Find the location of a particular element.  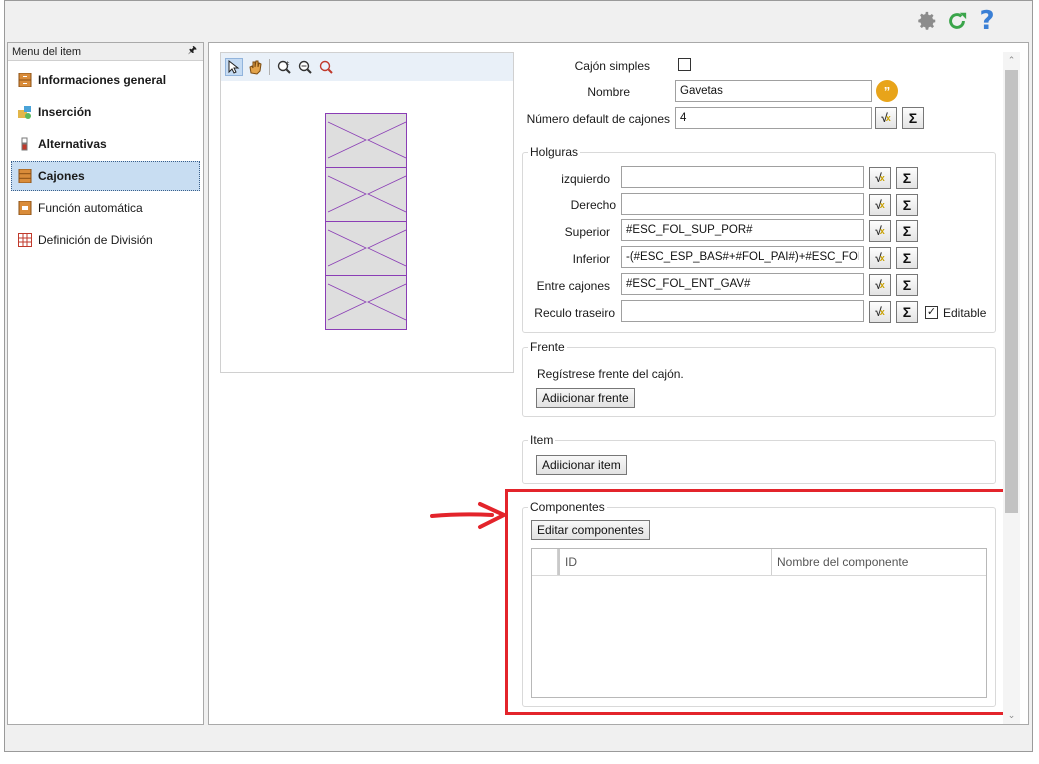

annotation-arrow-icon is located at coordinates (468, 515).